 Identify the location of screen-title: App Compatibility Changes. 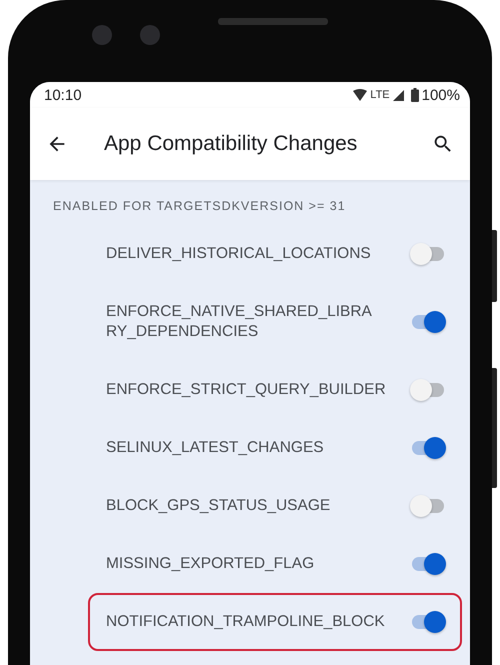
(231, 144).